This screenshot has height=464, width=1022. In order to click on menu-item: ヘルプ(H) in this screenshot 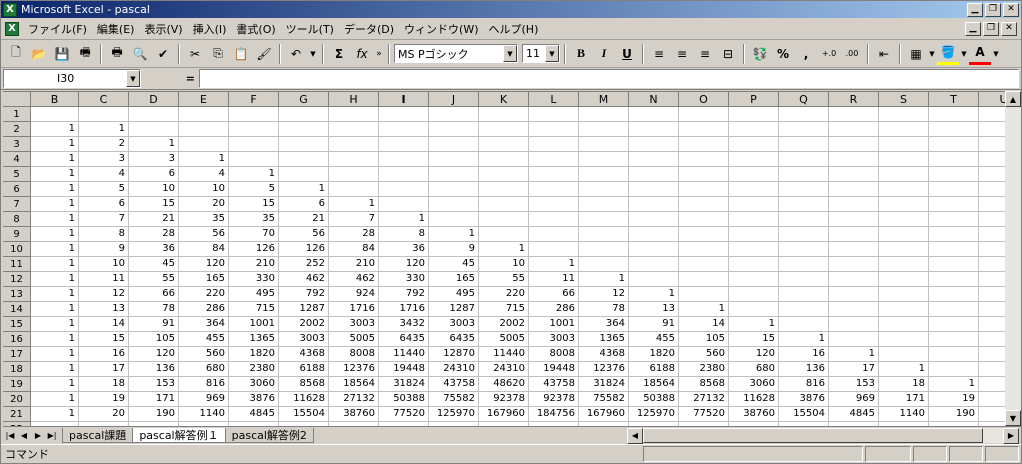, I will do `click(514, 29)`.